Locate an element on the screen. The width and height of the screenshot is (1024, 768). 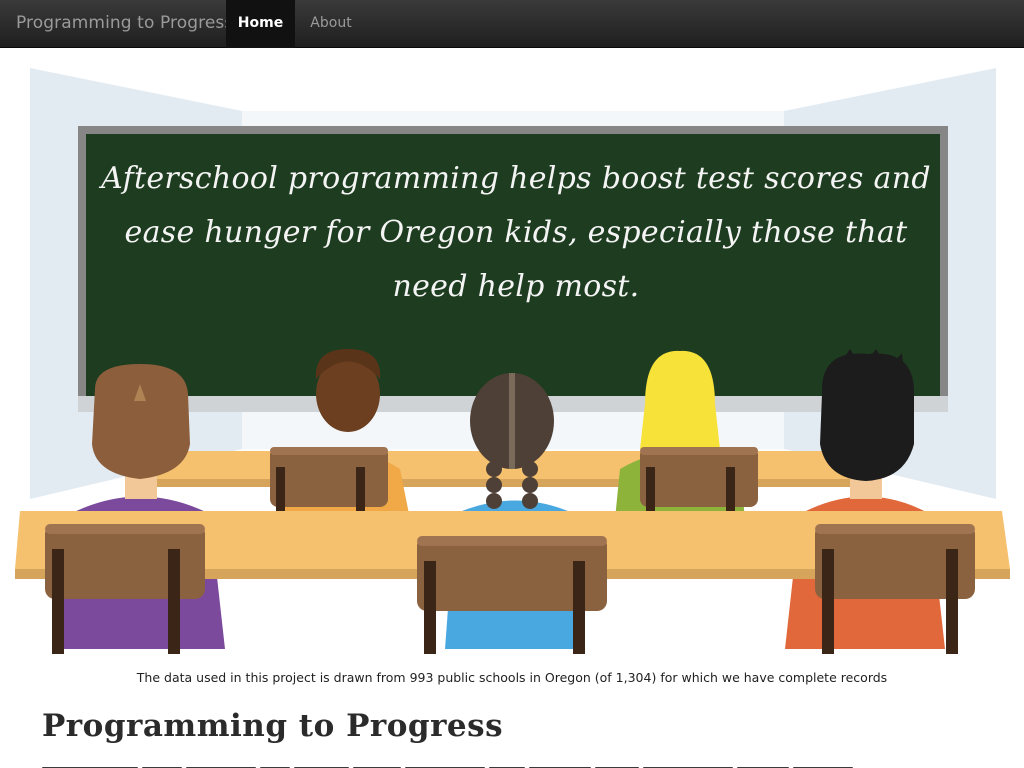
brand-link: Programming to Progress is located at coordinates (124, 24).